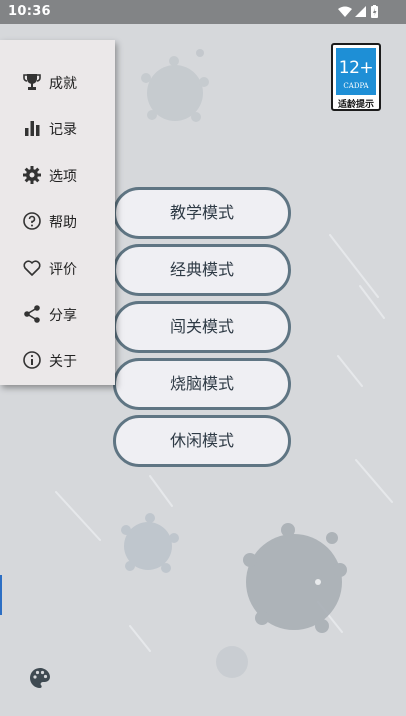 This screenshot has width=406, height=716. Describe the element at coordinates (202, 270) in the screenshot. I see `mode-button-classic: 经典模式` at that location.